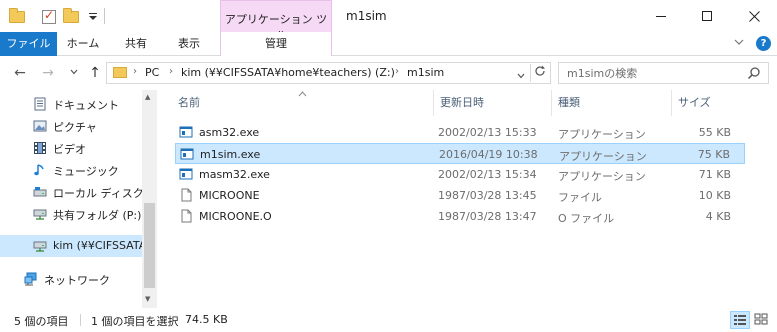 This screenshot has height=332, width=777. I want to click on forward-button: →, so click(48, 73).